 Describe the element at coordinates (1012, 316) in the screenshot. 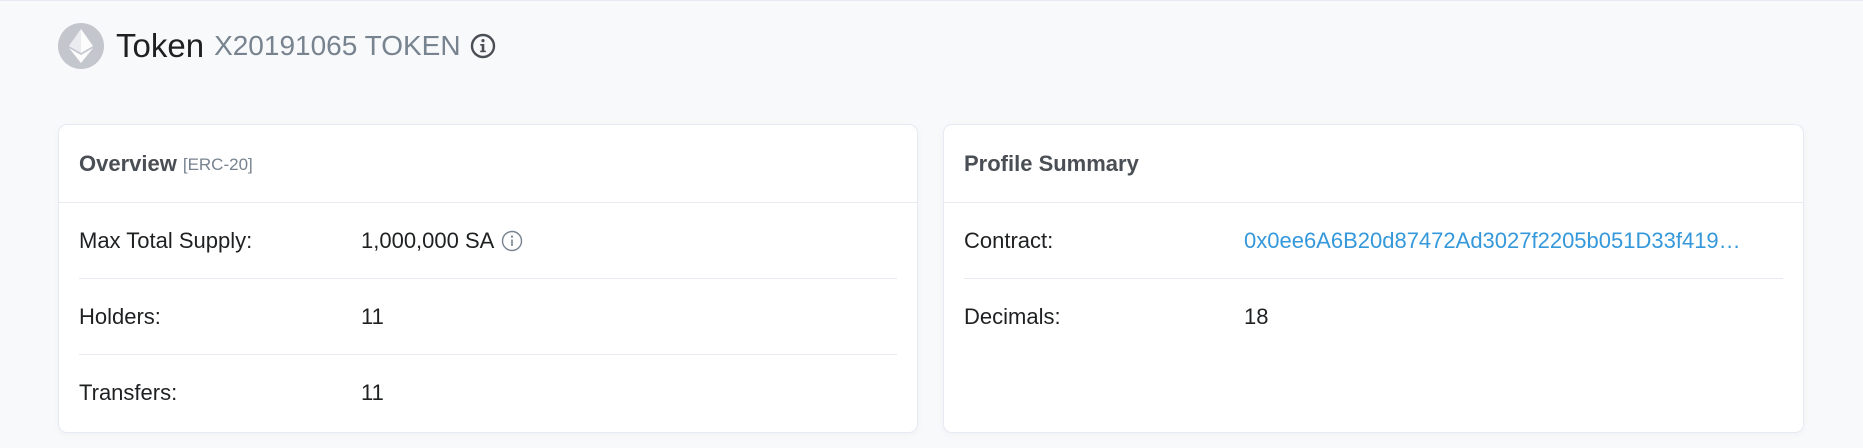

I see `decimals-label: Decimals:` at that location.